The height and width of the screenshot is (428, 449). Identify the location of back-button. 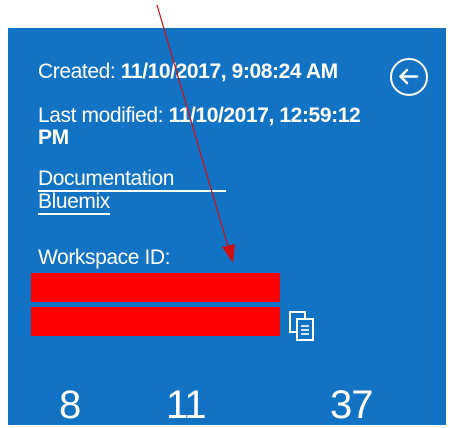
(409, 77).